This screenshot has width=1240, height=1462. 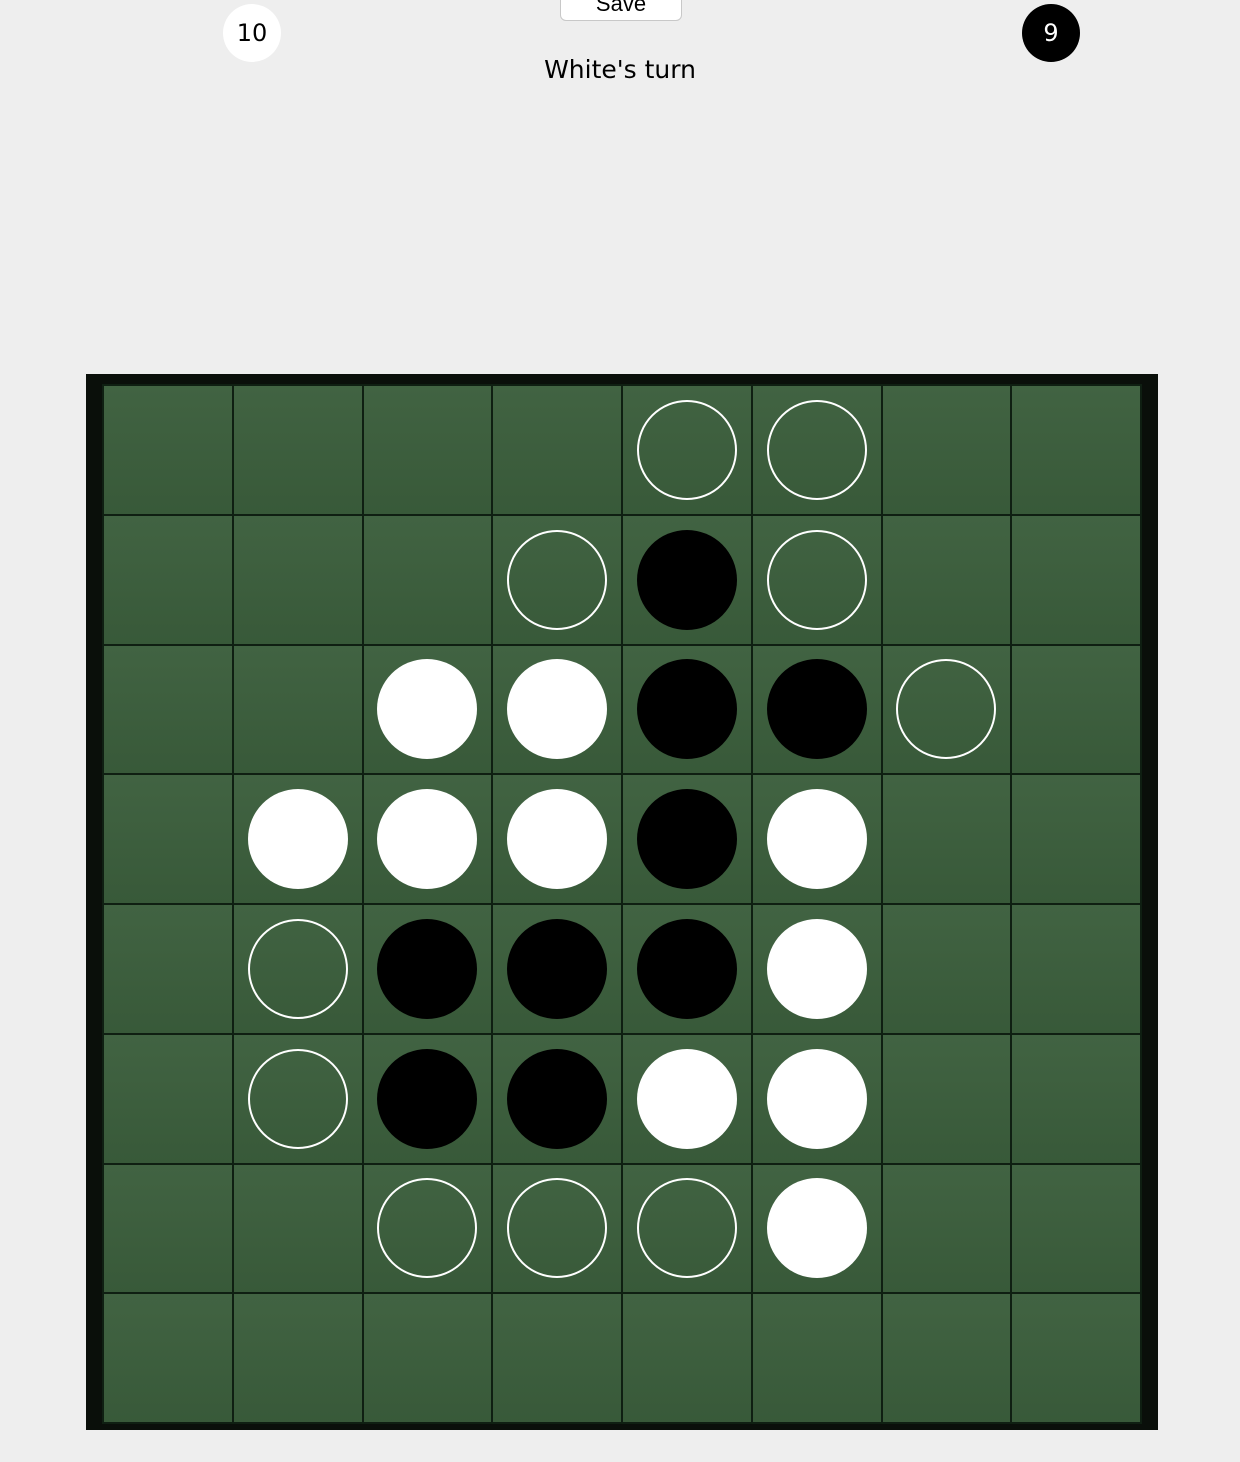 What do you see at coordinates (1076, 1228) in the screenshot?
I see `board-cell-h7` at bounding box center [1076, 1228].